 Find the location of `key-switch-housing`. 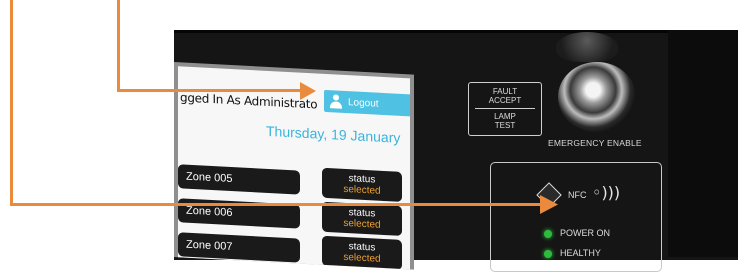

key-switch-housing is located at coordinates (587, 47).